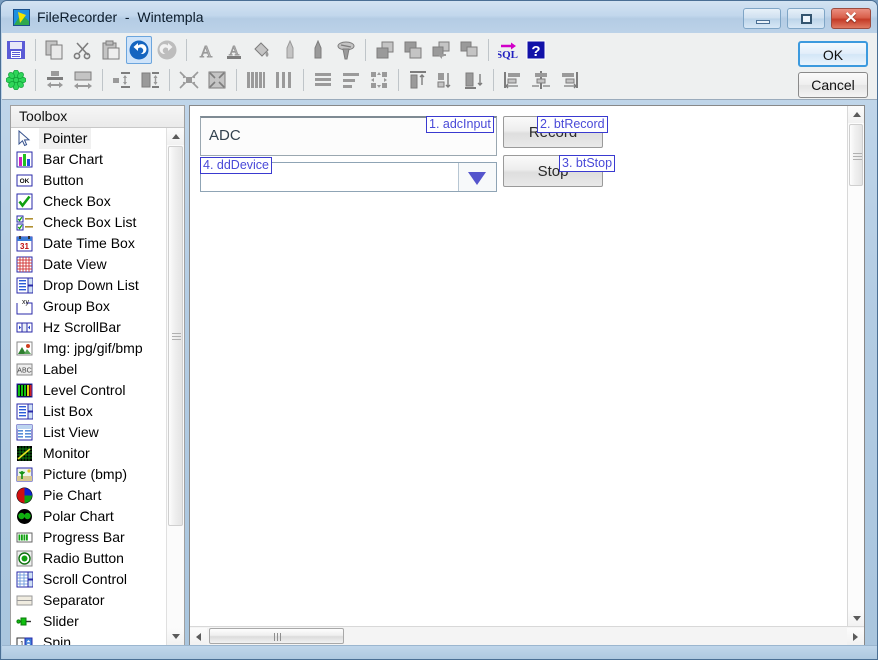 The width and height of the screenshot is (878, 660). Describe the element at coordinates (379, 80) in the screenshot. I see `center-in-form-icon` at that location.